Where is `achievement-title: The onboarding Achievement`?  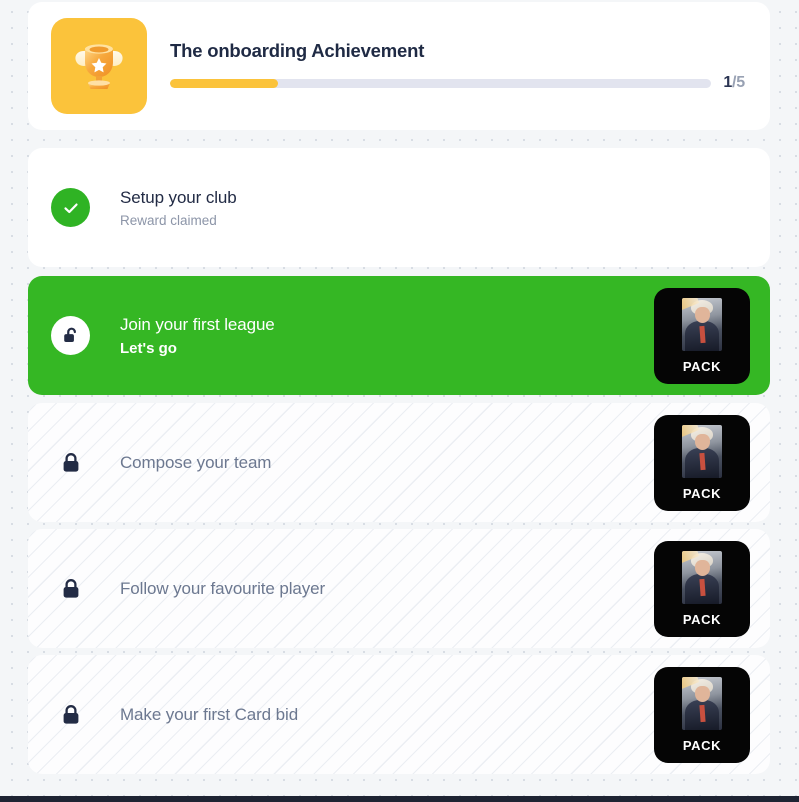
achievement-title: The onboarding Achievement is located at coordinates (297, 50).